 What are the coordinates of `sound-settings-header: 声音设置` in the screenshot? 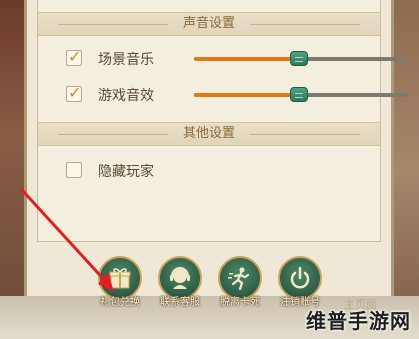 It's located at (209, 24).